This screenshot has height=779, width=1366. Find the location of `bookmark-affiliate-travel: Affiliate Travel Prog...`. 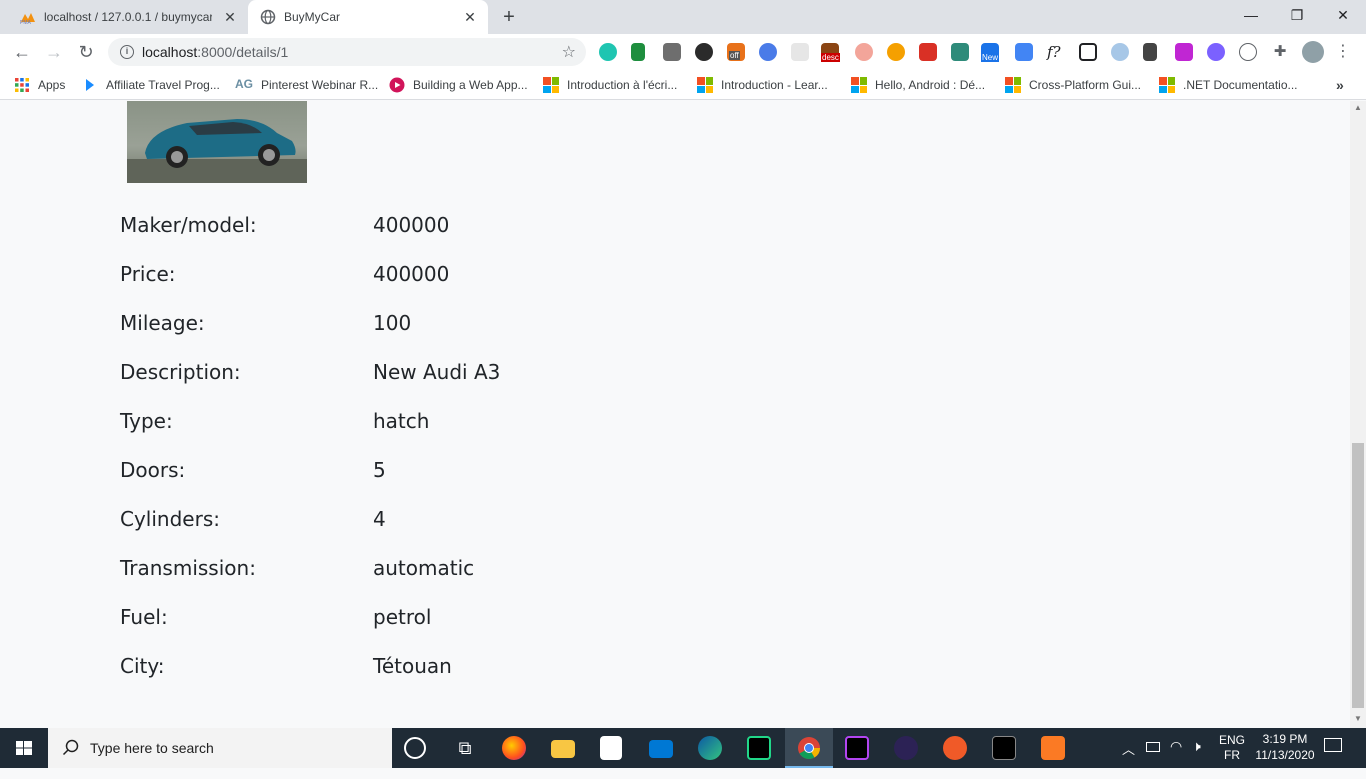

bookmark-affiliate-travel: Affiliate Travel Prog... is located at coordinates (151, 85).